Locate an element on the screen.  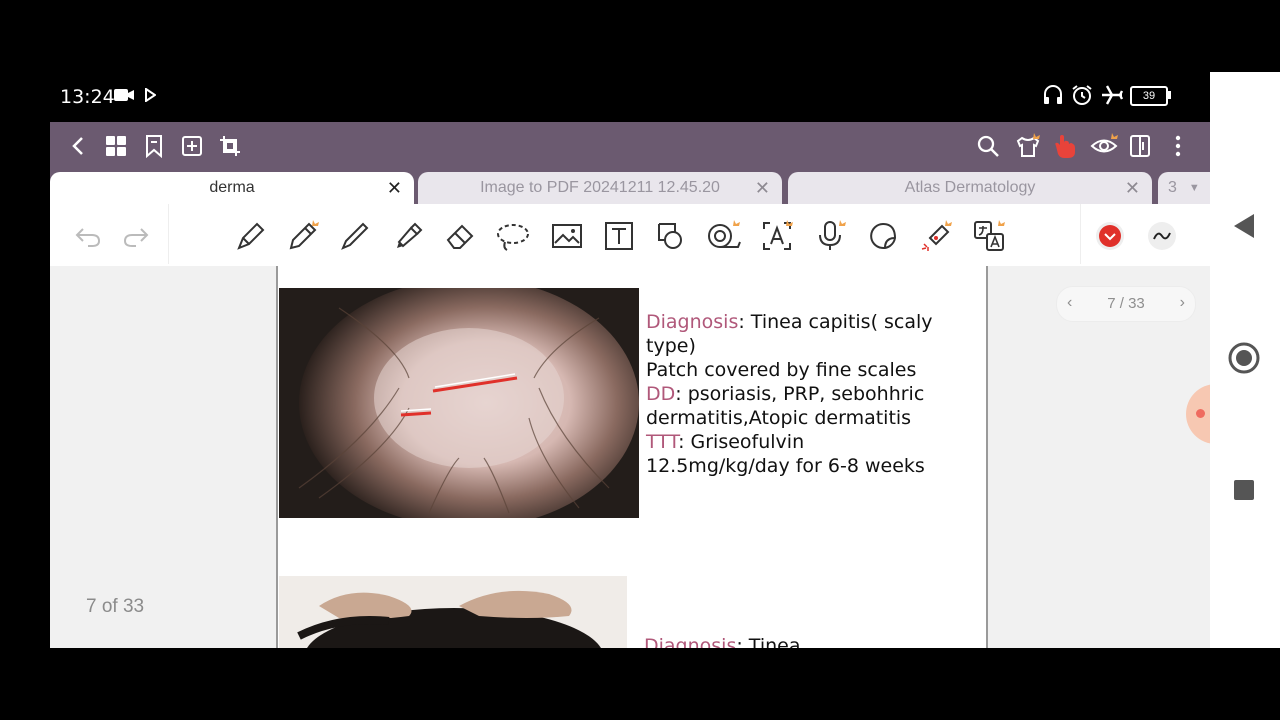
fountain-pen-icon is located at coordinates (251, 236).